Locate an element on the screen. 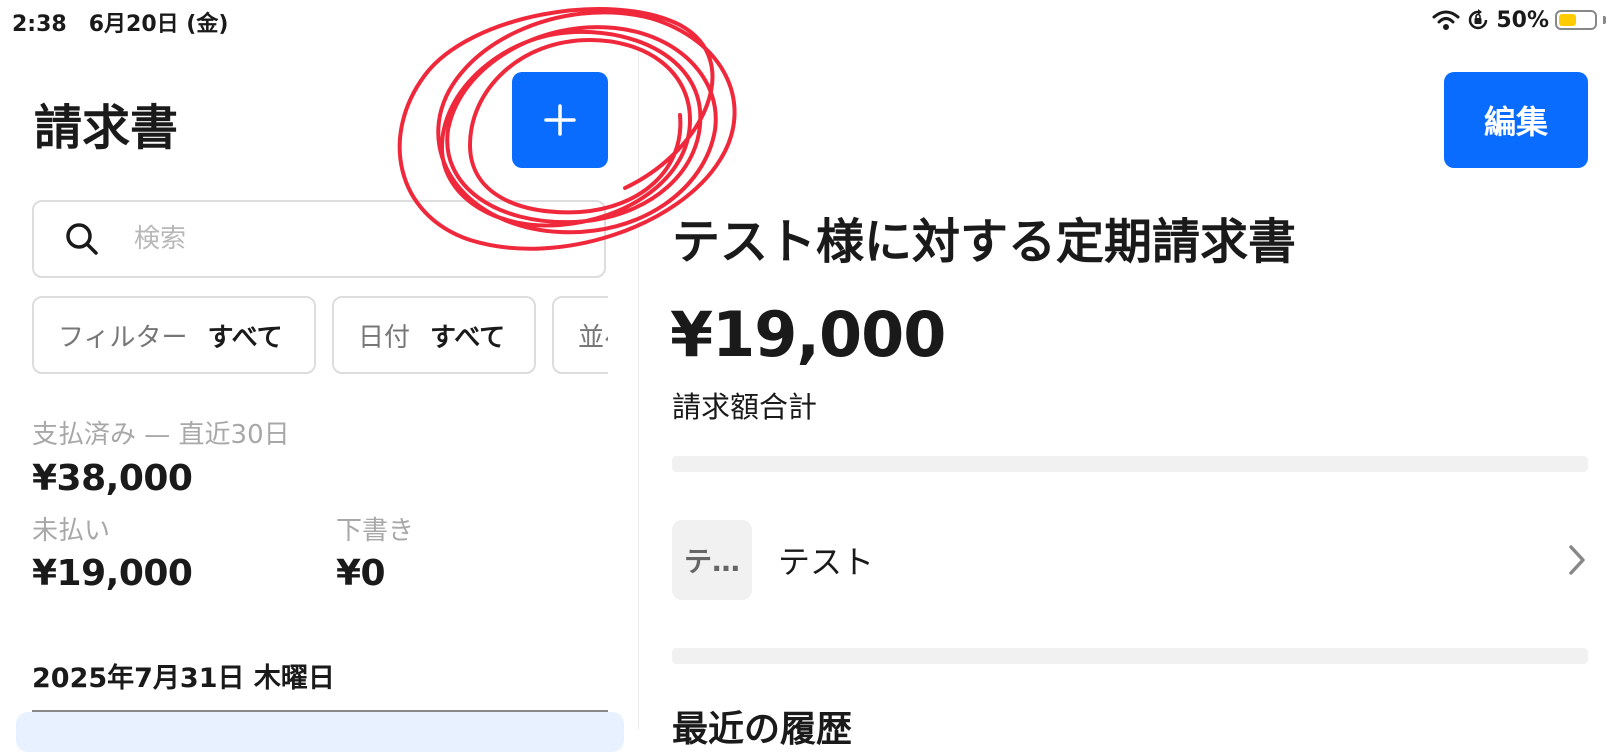  filter-chip-label: フィルター is located at coordinates (123, 337).